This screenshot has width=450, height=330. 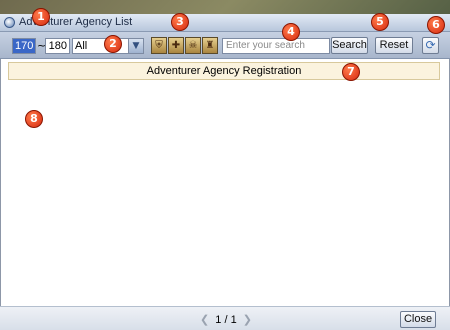 I want to click on cross-emblem-icon: ✚, so click(x=176, y=45).